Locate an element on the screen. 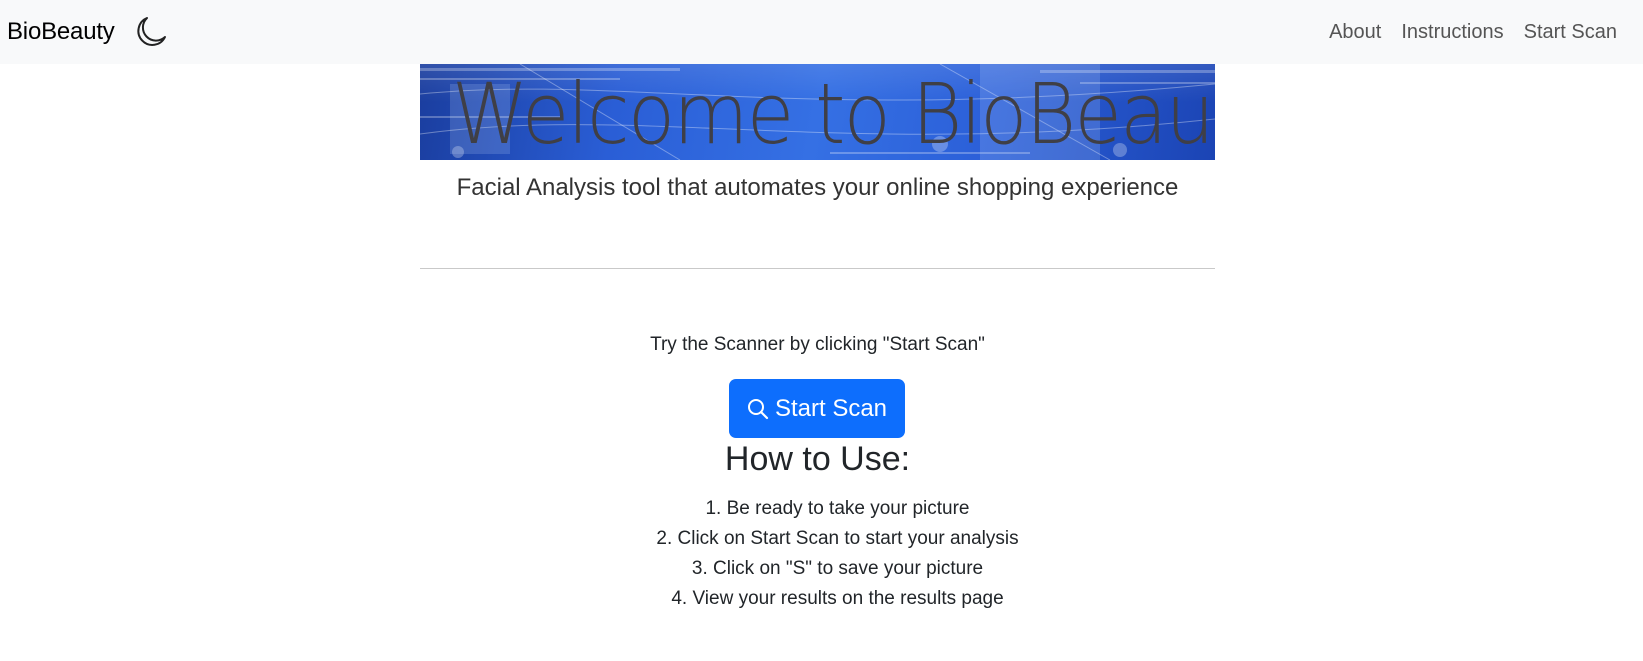  moon-icon is located at coordinates (151, 32).